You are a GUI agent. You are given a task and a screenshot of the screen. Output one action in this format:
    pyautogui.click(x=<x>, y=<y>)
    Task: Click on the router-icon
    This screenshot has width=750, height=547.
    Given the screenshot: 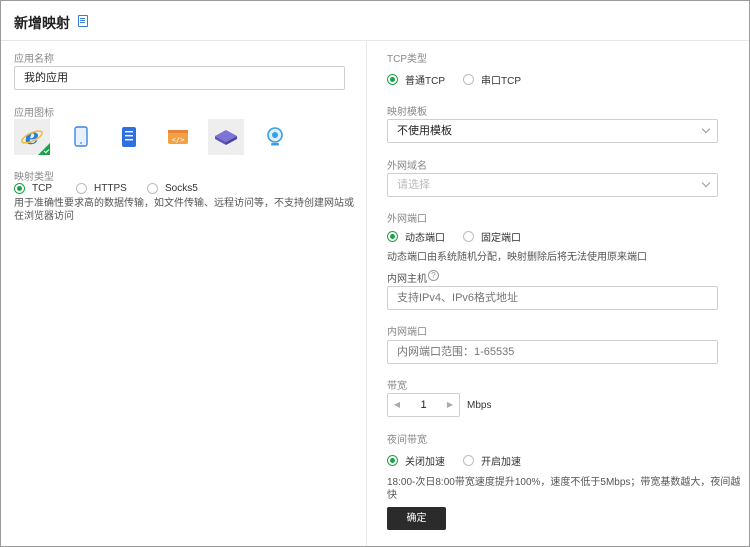 What is the action you would take?
    pyautogui.click(x=226, y=137)
    